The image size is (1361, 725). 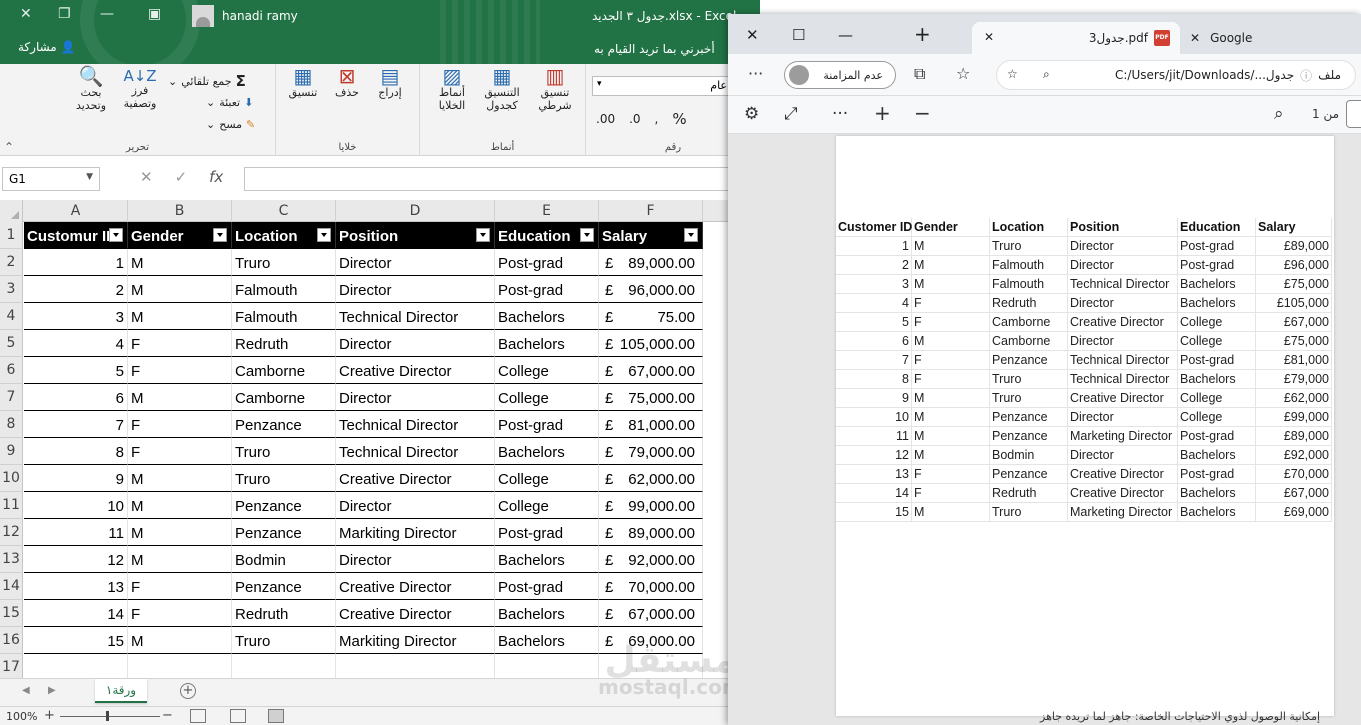 What do you see at coordinates (121, 691) in the screenshot?
I see `sheet-tab: ورقة١` at bounding box center [121, 691].